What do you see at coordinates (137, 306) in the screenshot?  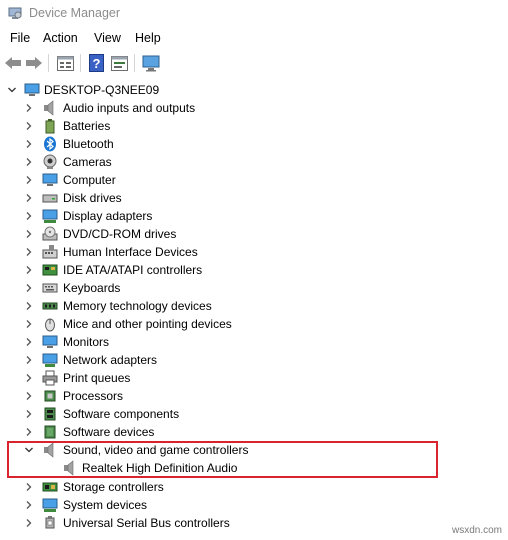 I see `tree-item-label: Memory technology devices` at bounding box center [137, 306].